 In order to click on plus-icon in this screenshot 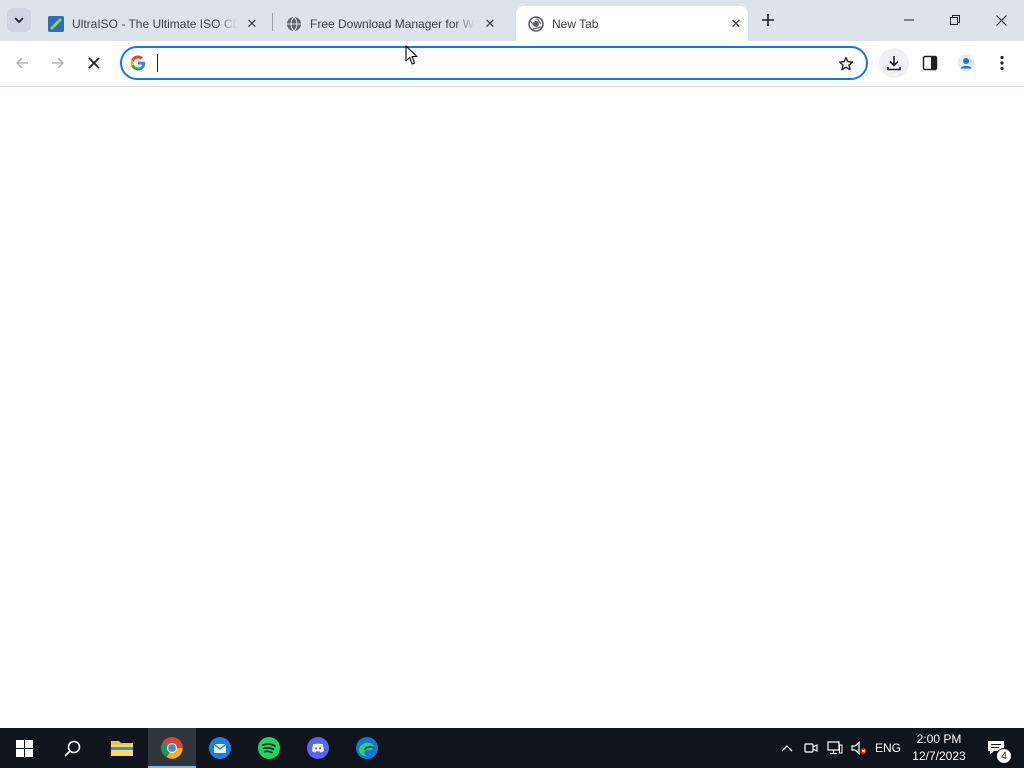, I will do `click(768, 20)`.